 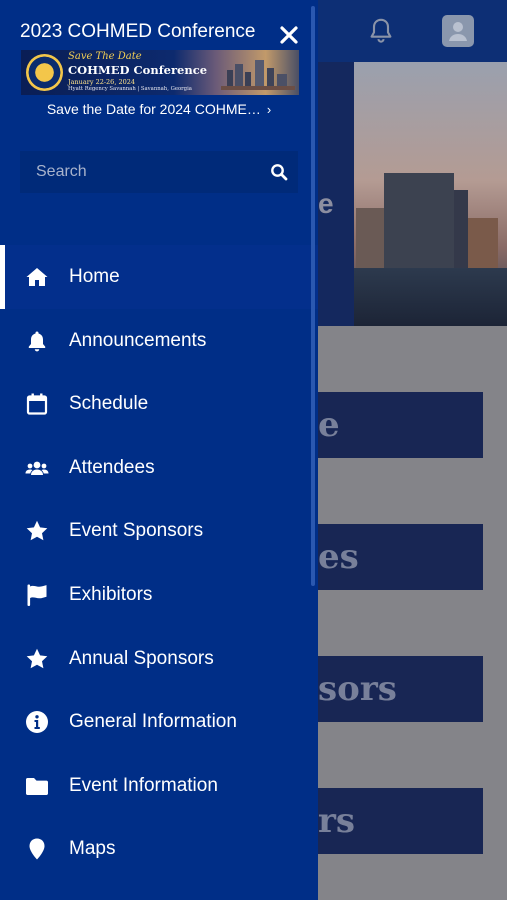 What do you see at coordinates (136, 531) in the screenshot?
I see `menu-item-label: Event Sponsors` at bounding box center [136, 531].